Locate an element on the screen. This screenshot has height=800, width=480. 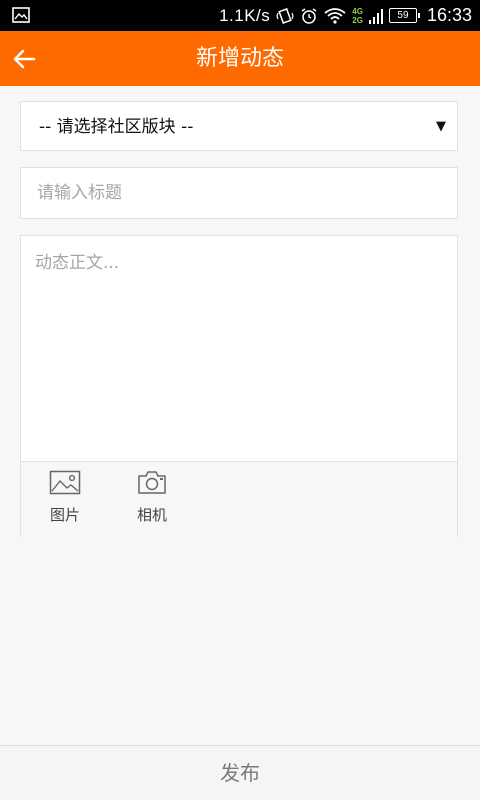
image-icon is located at coordinates (21, 15).